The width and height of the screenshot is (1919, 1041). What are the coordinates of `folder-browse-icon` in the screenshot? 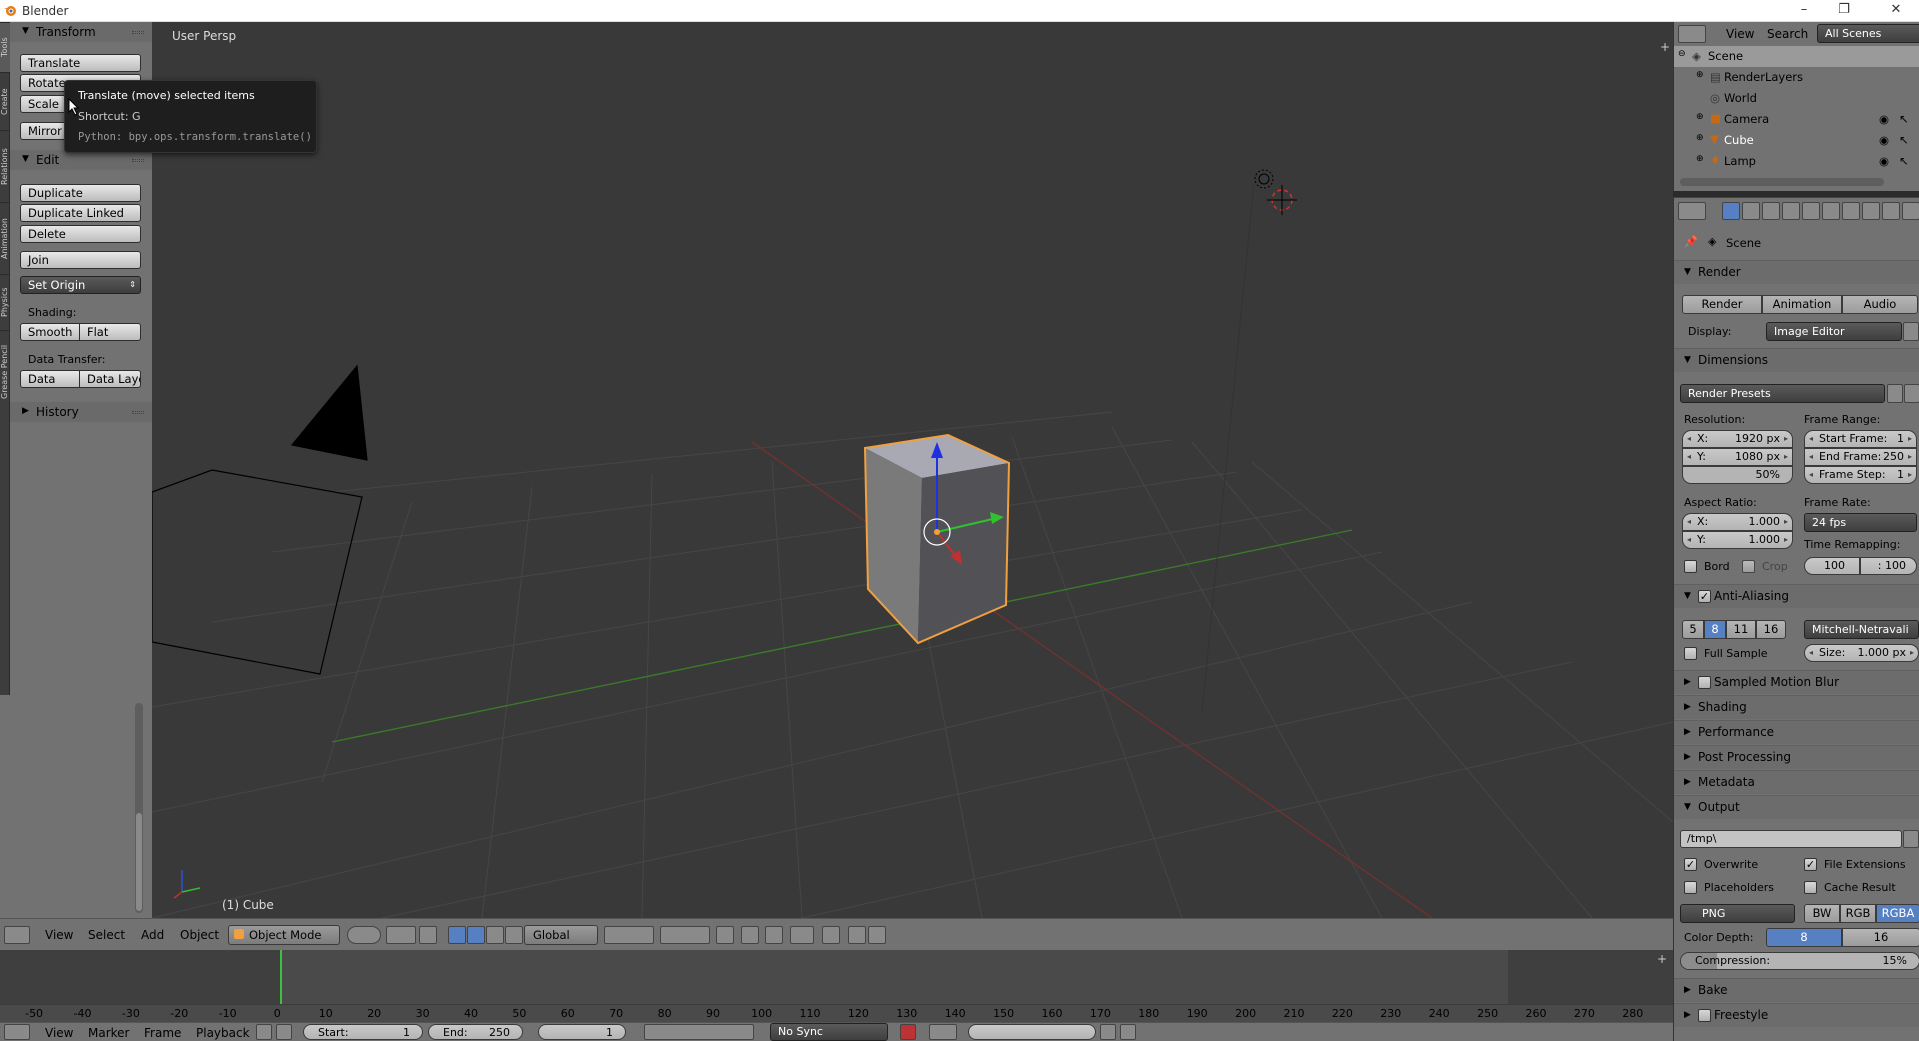 It's located at (1911, 839).